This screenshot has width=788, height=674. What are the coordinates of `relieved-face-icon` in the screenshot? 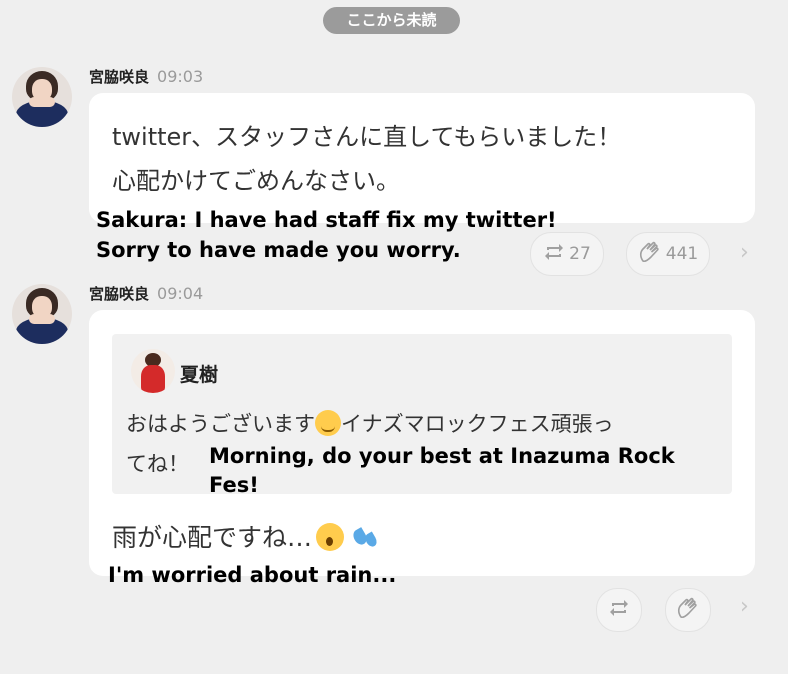 It's located at (328, 423).